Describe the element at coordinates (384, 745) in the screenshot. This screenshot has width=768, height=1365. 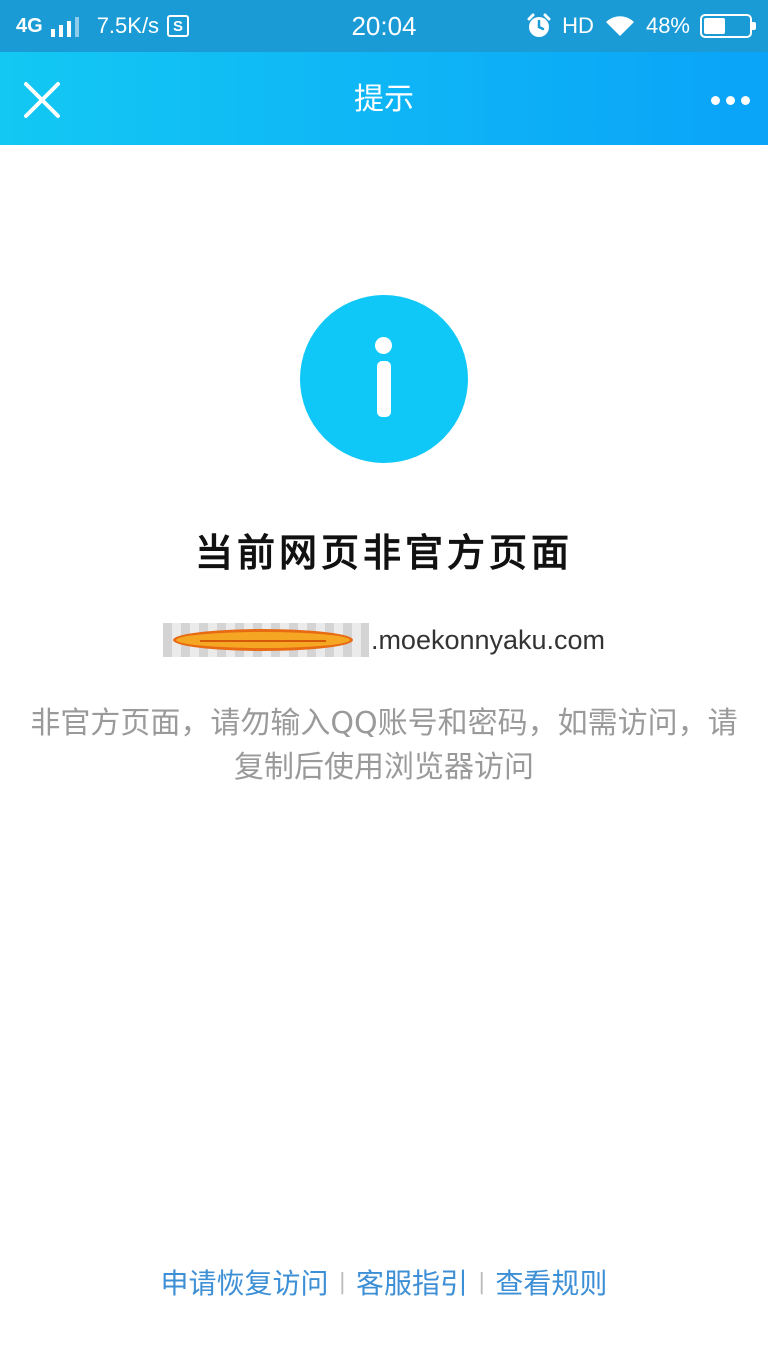
I see `warning-description: 非官方页面，请勿输入QQ账号和密码，如需访问，请复制后使用浏览器访问` at that location.